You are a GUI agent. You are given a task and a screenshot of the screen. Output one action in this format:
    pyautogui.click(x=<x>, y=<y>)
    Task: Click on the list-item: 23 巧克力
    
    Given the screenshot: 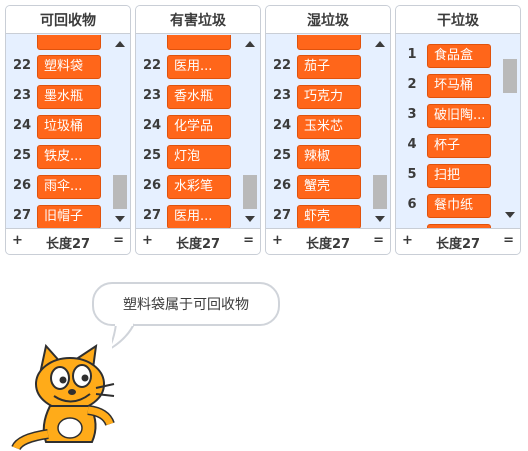 What is the action you would take?
    pyautogui.click(x=321, y=97)
    